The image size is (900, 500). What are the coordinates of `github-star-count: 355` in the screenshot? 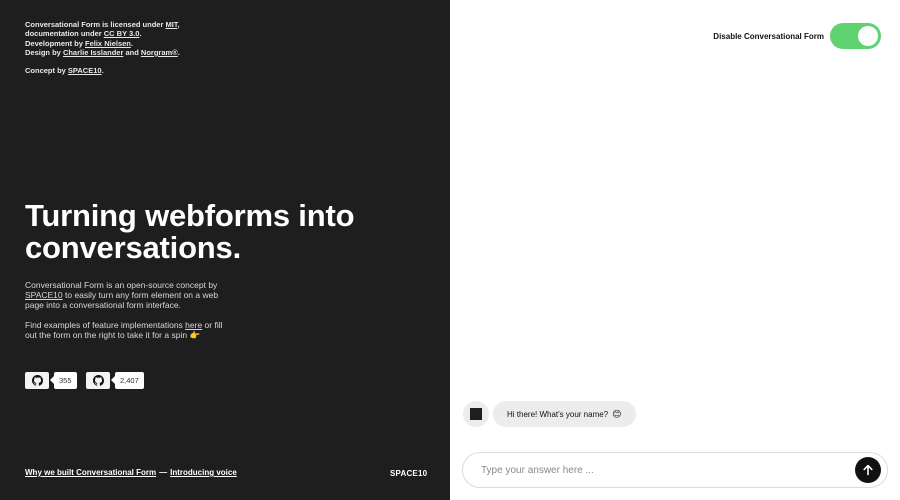 It's located at (63, 380).